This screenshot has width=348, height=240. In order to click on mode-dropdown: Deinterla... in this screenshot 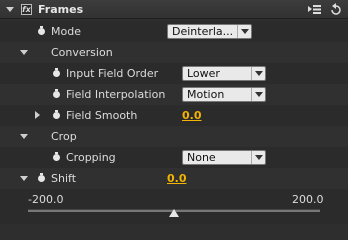, I will do `click(209, 31)`.